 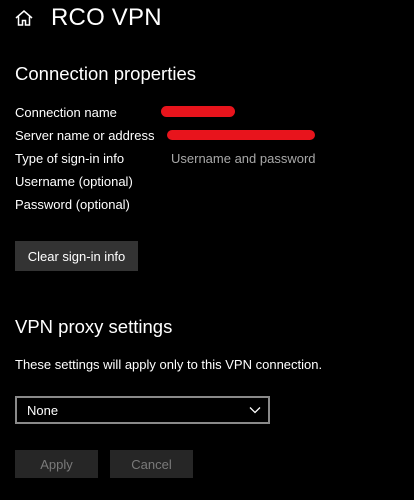 I want to click on server-address-label: Server name or address, so click(x=85, y=135).